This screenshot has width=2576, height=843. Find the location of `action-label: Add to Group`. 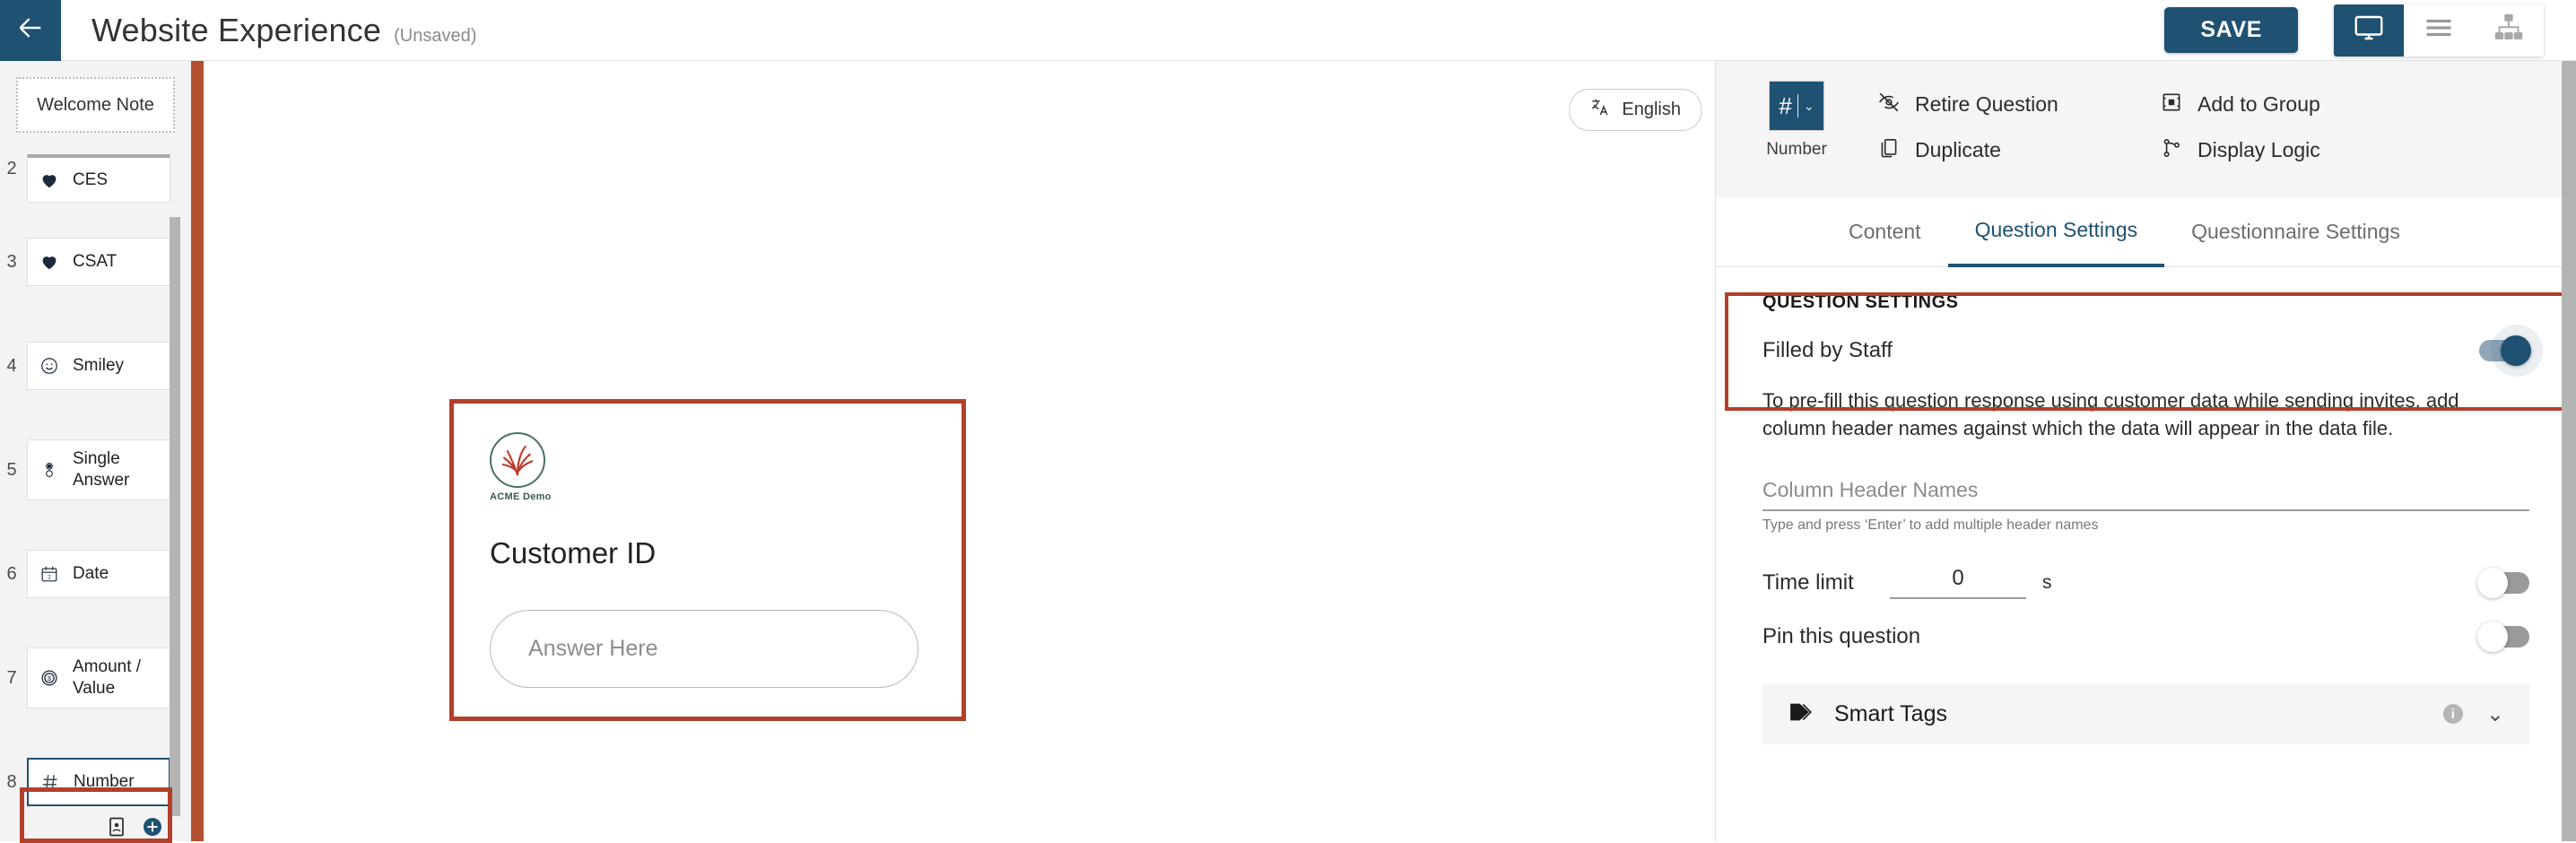

action-label: Add to Group is located at coordinates (2258, 104).